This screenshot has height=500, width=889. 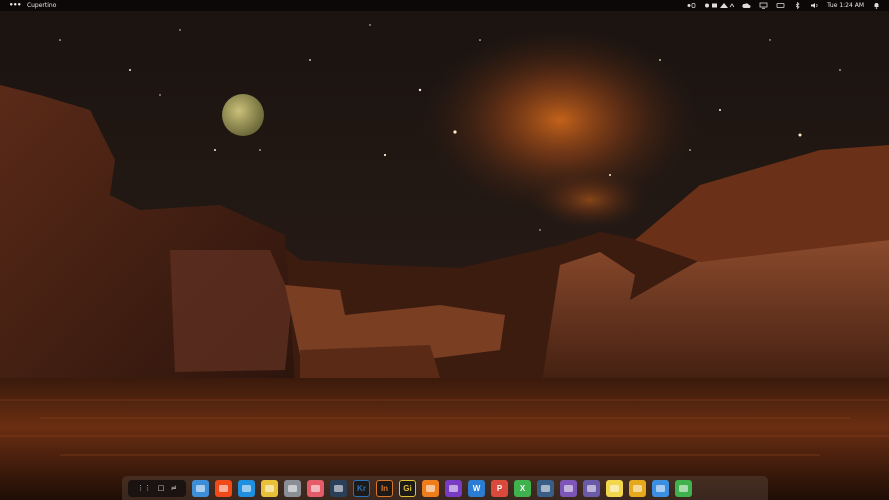 I want to click on vscode-icon, so click(x=246, y=488).